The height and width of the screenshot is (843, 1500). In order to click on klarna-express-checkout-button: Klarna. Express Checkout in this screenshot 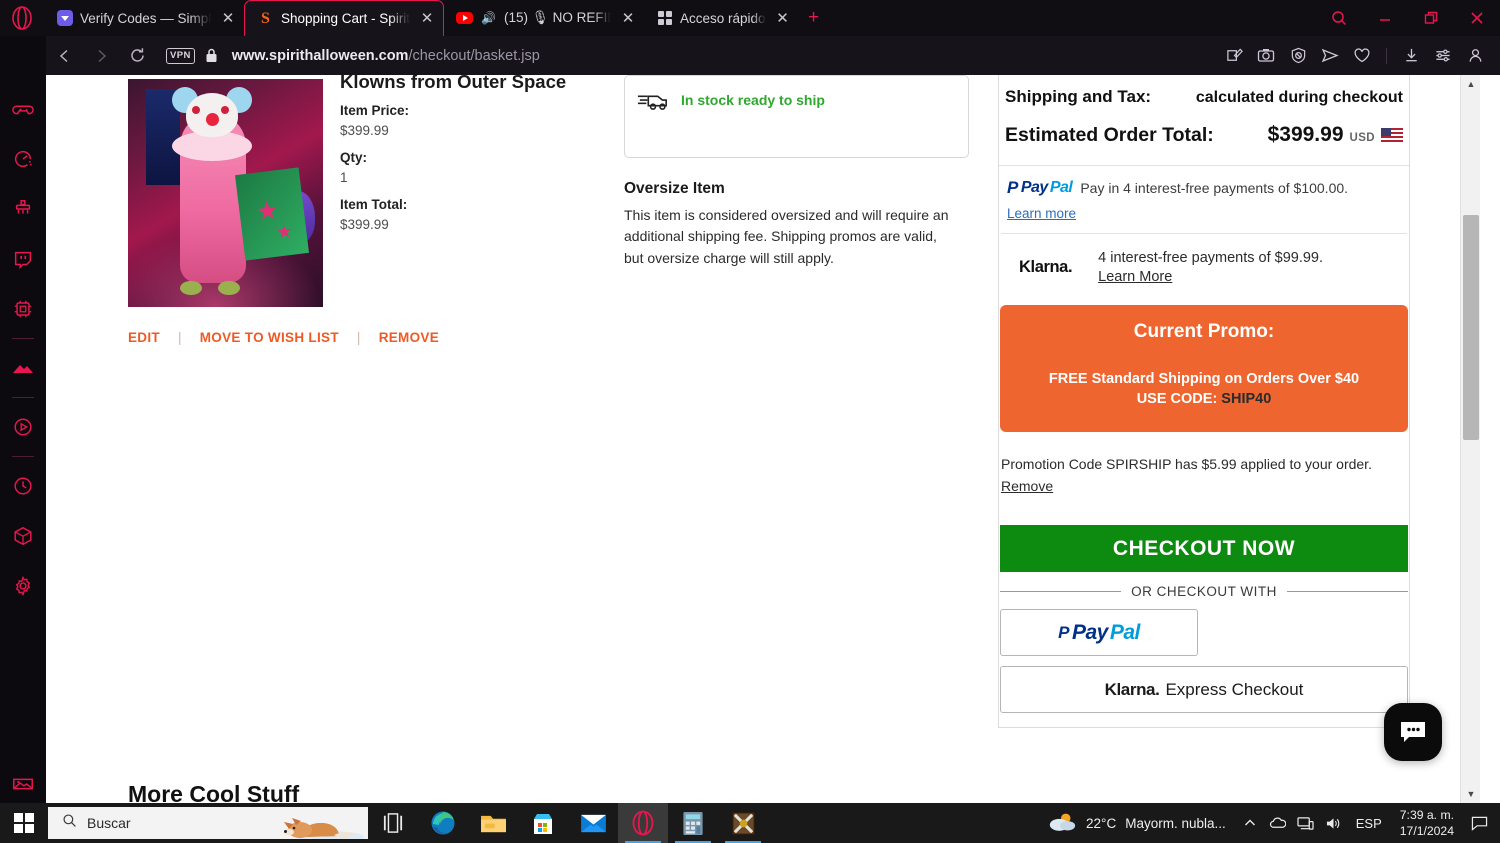, I will do `click(1204, 690)`.